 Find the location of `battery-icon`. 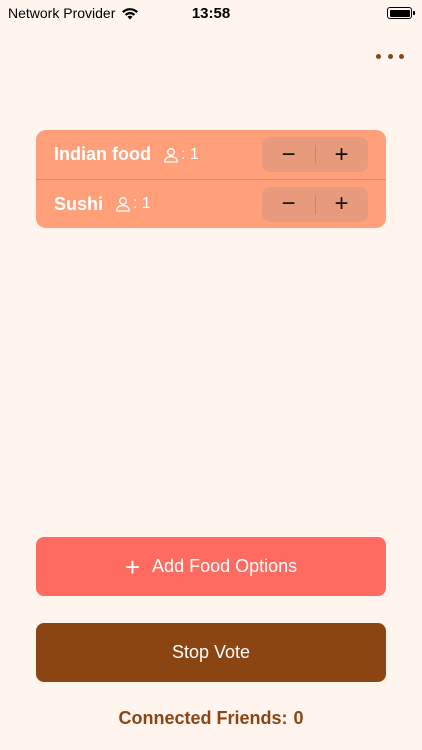

battery-icon is located at coordinates (401, 13).